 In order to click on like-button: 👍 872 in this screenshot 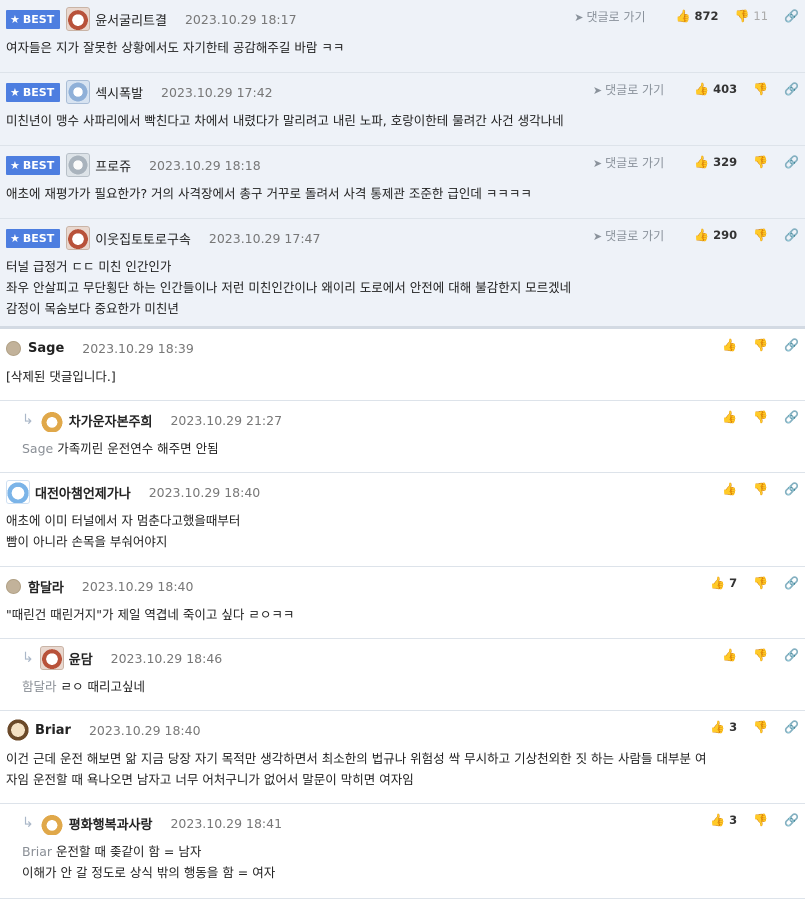, I will do `click(696, 16)`.